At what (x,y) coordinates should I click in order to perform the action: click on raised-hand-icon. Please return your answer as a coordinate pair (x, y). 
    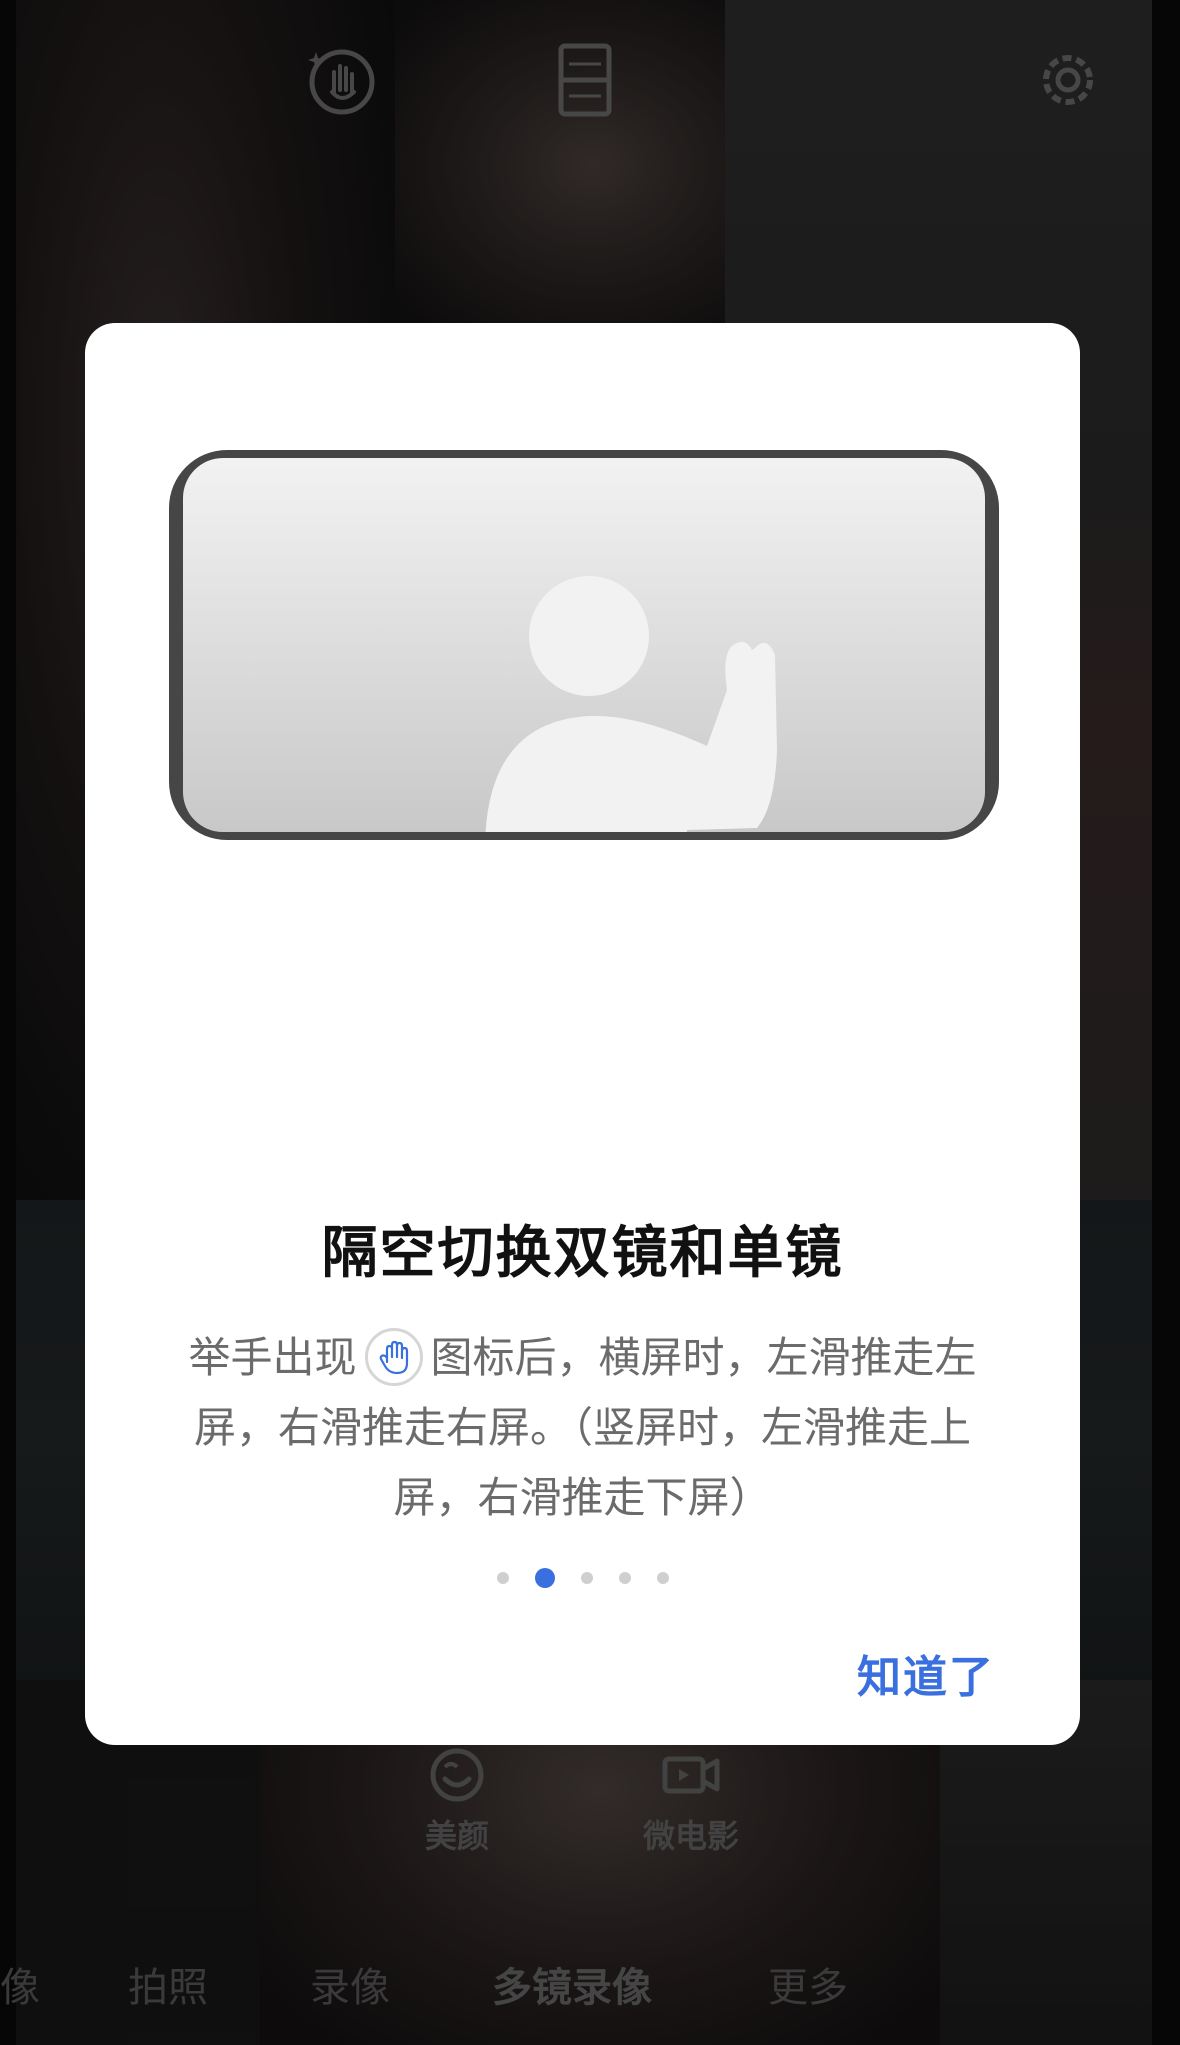
    Looking at the image, I should click on (393, 1356).